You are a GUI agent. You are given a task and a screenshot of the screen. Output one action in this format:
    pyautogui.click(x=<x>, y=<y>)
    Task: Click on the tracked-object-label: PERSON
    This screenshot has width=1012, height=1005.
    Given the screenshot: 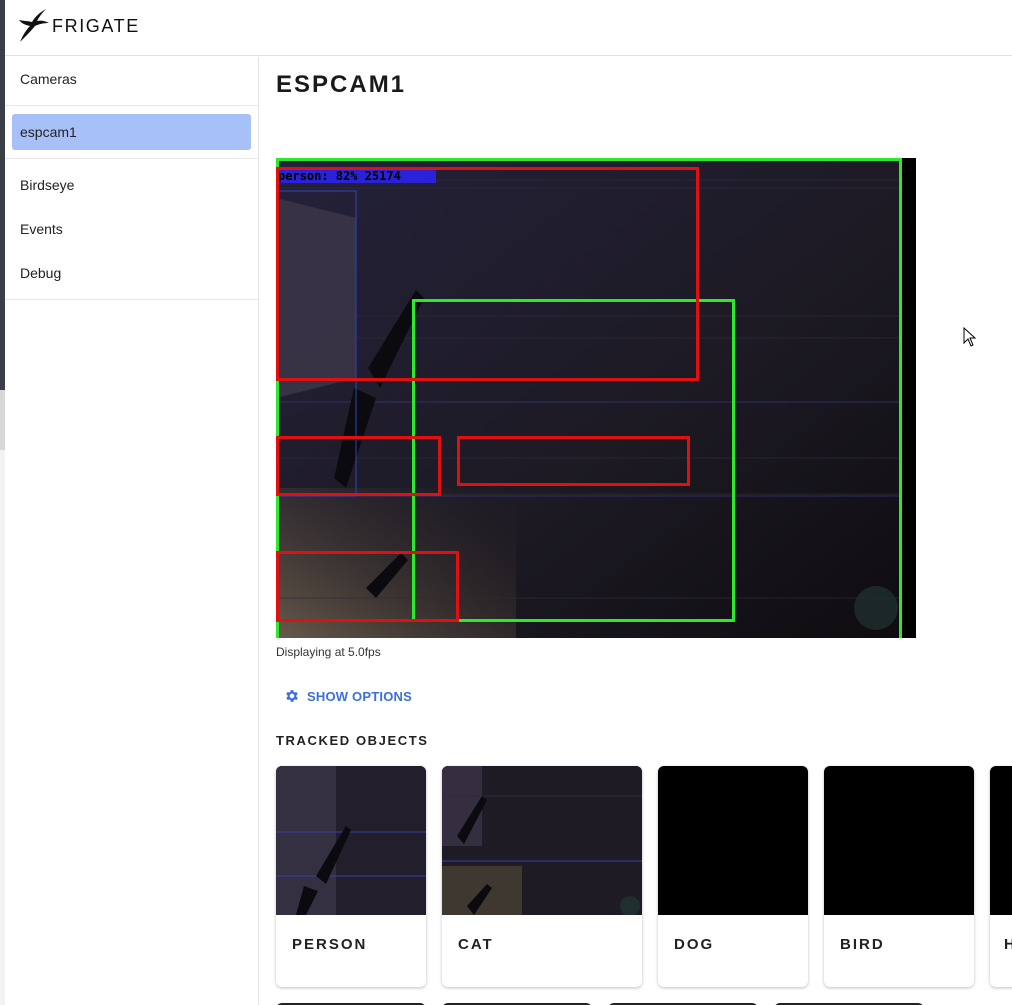 What is the action you would take?
    pyautogui.click(x=330, y=944)
    